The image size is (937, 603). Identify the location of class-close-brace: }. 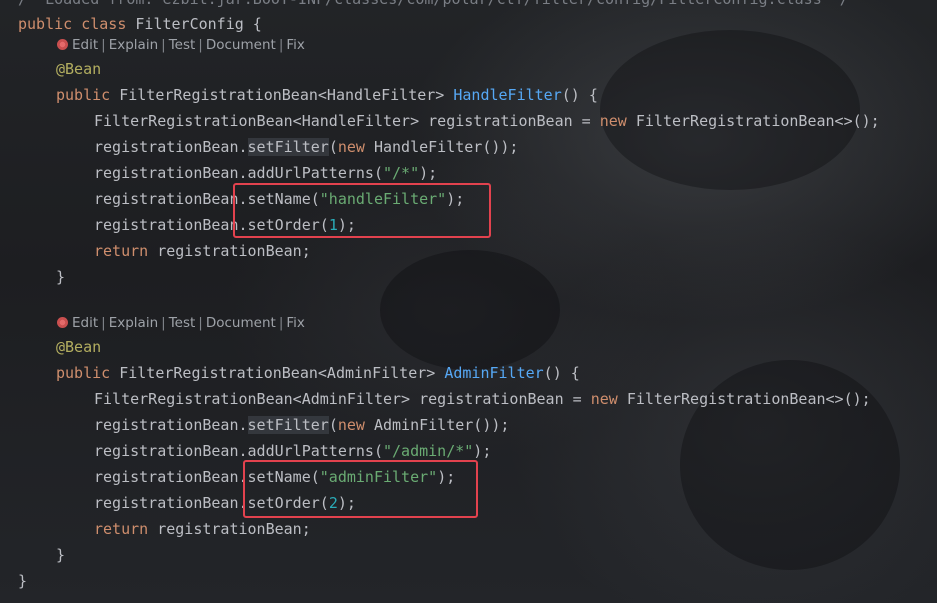
(23, 581).